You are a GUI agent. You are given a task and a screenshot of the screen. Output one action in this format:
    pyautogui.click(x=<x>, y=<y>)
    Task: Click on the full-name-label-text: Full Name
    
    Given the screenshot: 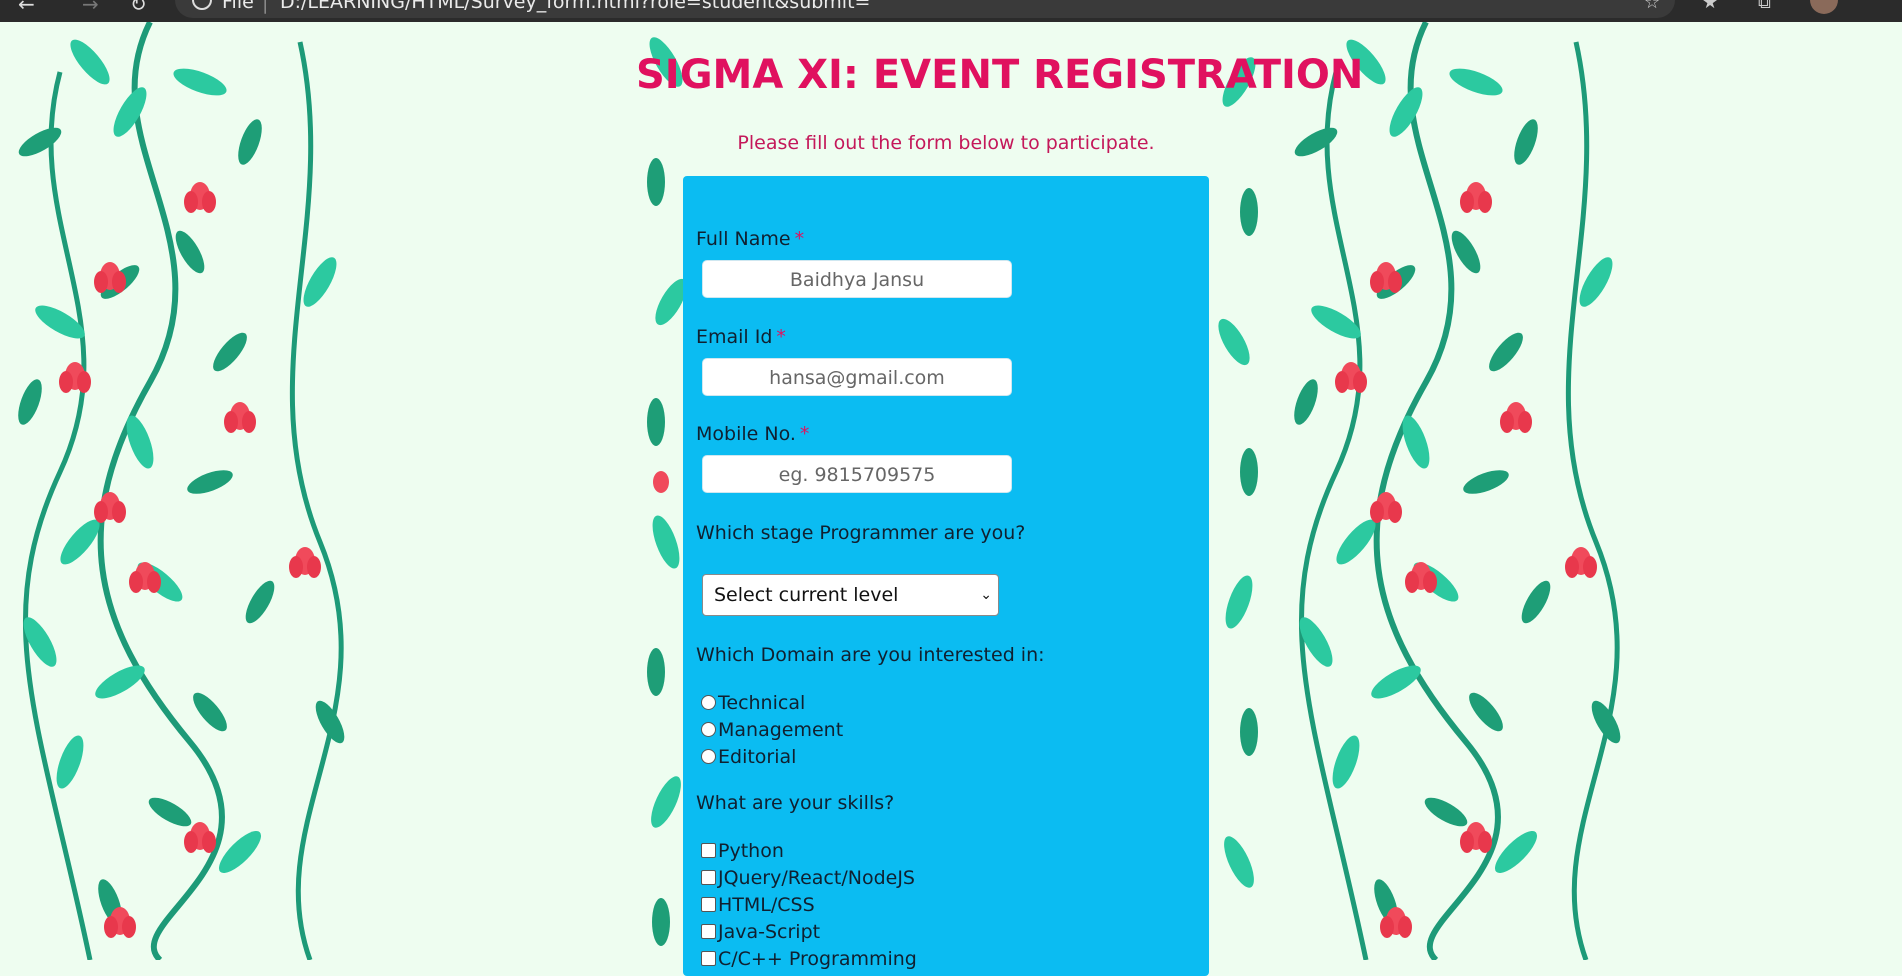 What is the action you would take?
    pyautogui.click(x=743, y=239)
    